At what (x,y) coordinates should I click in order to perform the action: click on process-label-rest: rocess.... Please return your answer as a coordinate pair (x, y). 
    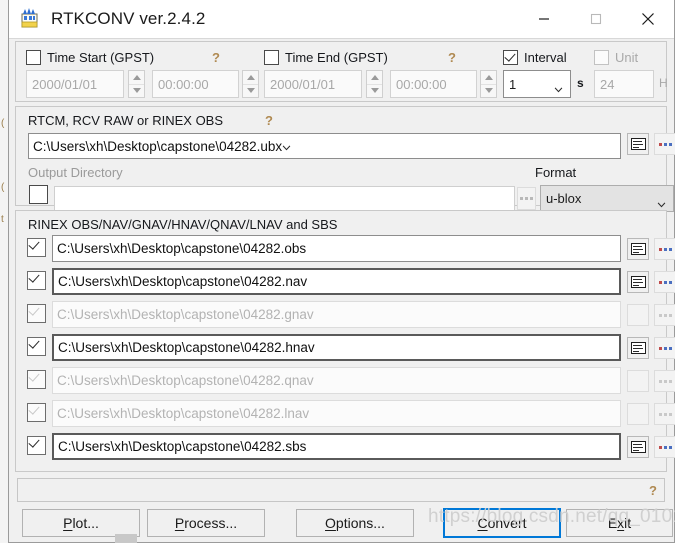
    Looking at the image, I should click on (211, 523).